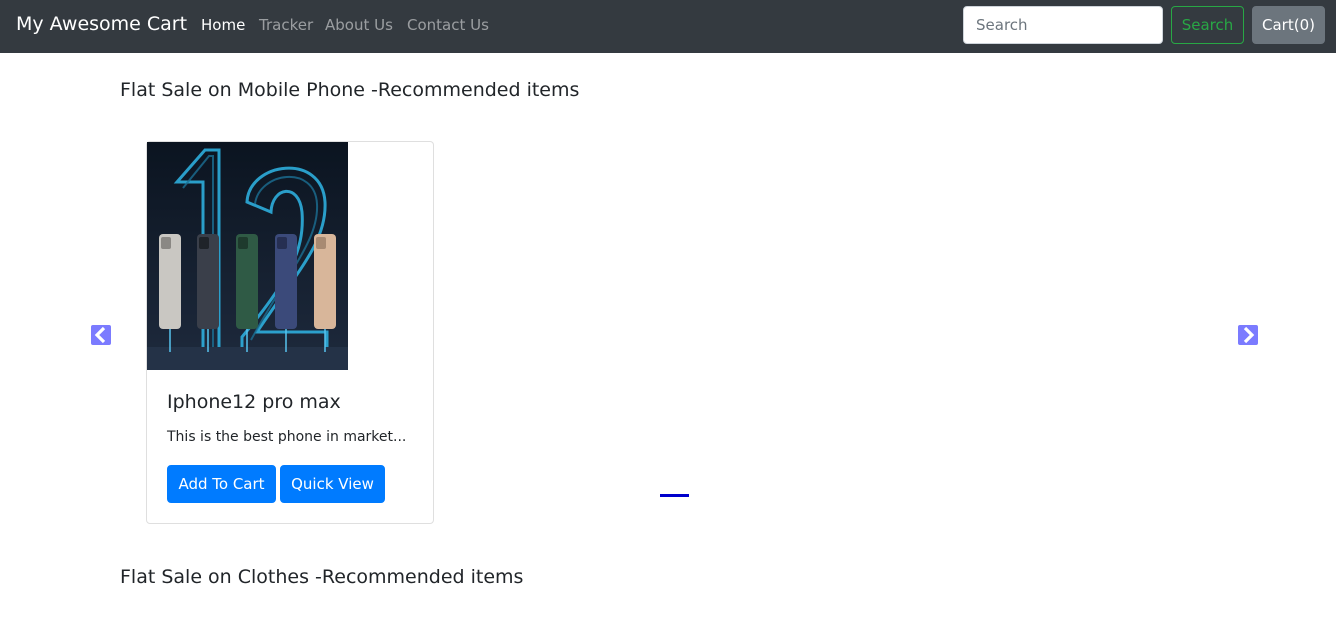 The height and width of the screenshot is (619, 1336). I want to click on nav-link-contact-us: Contact Us, so click(448, 25).